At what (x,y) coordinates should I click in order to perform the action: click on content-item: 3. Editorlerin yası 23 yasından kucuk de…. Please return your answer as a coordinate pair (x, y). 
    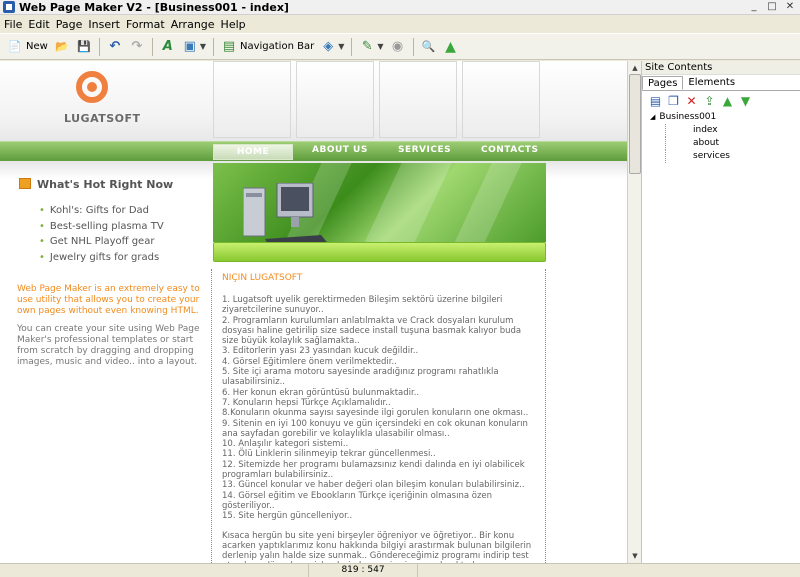
    Looking at the image, I should click on (320, 351).